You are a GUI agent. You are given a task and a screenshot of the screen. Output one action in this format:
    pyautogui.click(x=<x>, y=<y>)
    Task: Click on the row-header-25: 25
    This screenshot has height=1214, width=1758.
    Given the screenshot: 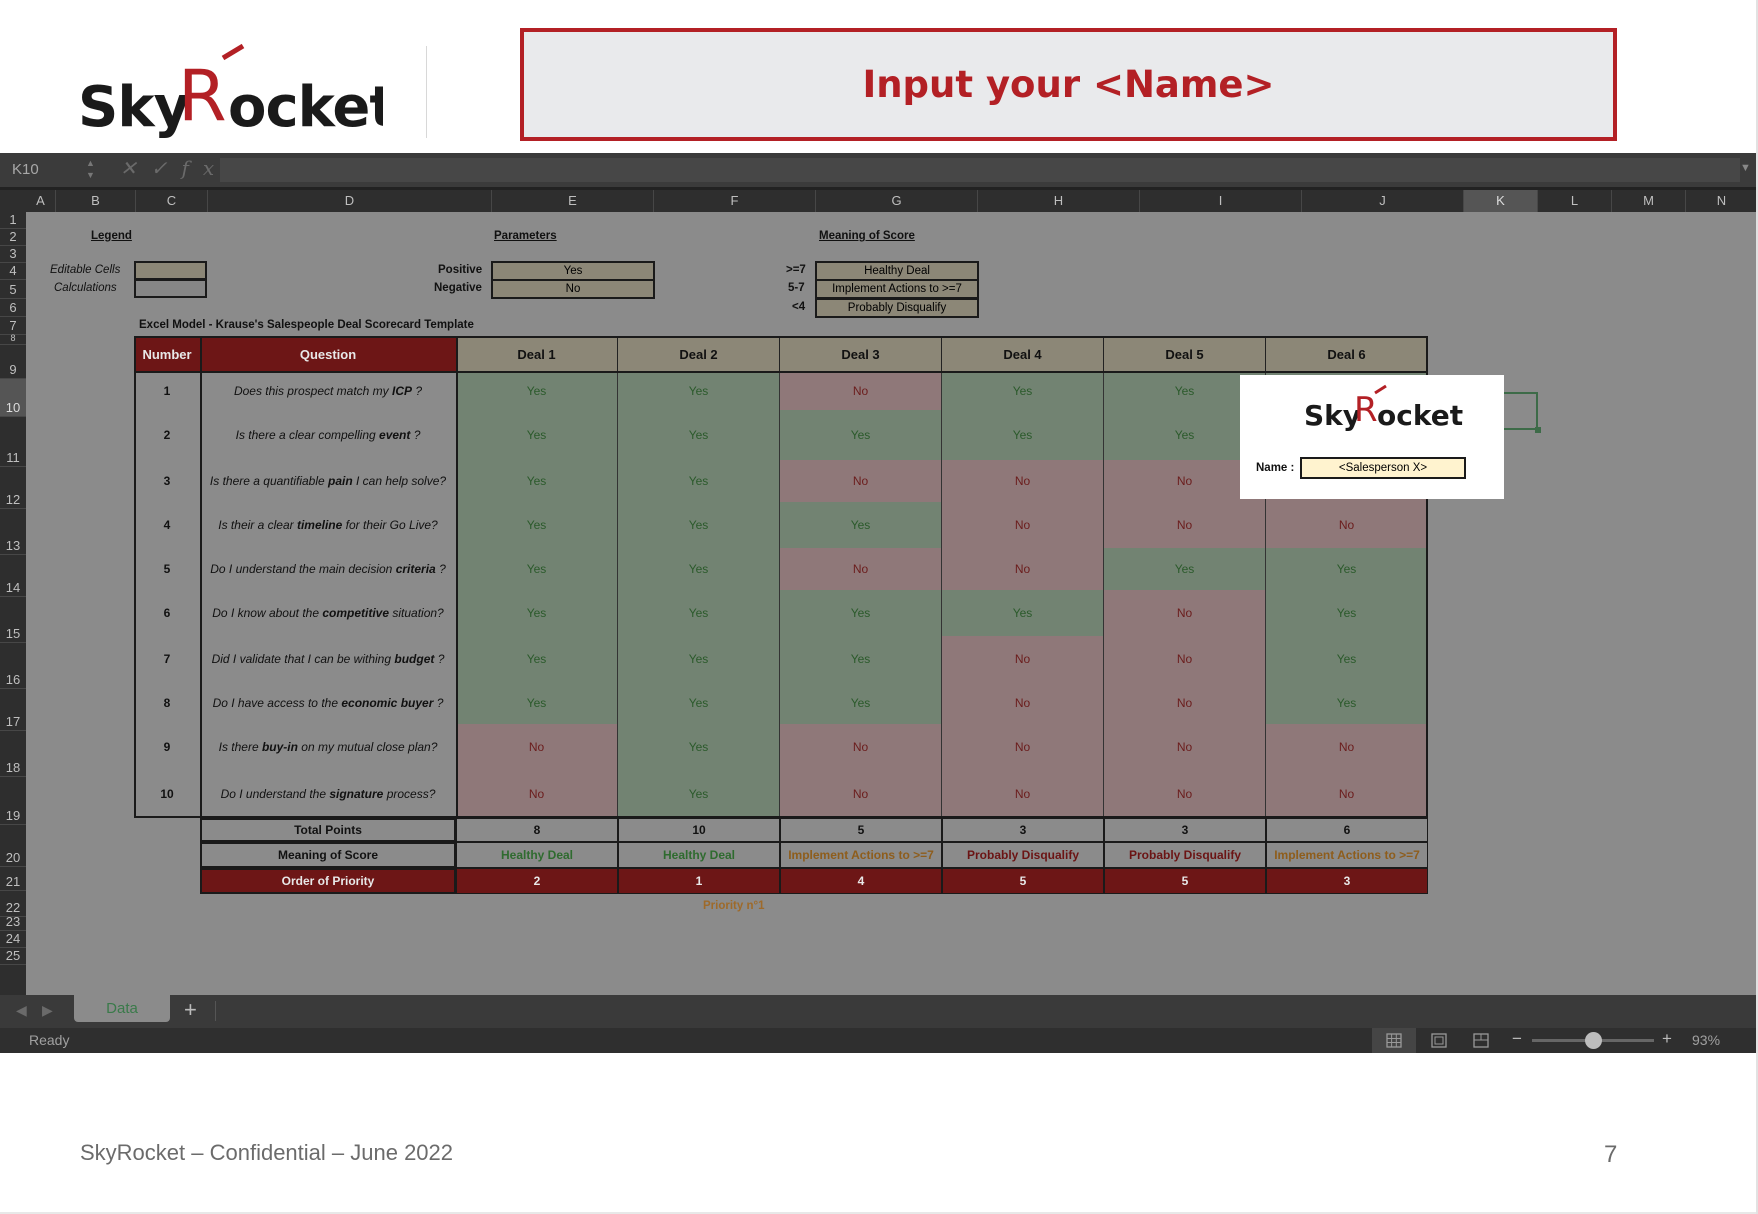 What is the action you would take?
    pyautogui.click(x=13, y=956)
    